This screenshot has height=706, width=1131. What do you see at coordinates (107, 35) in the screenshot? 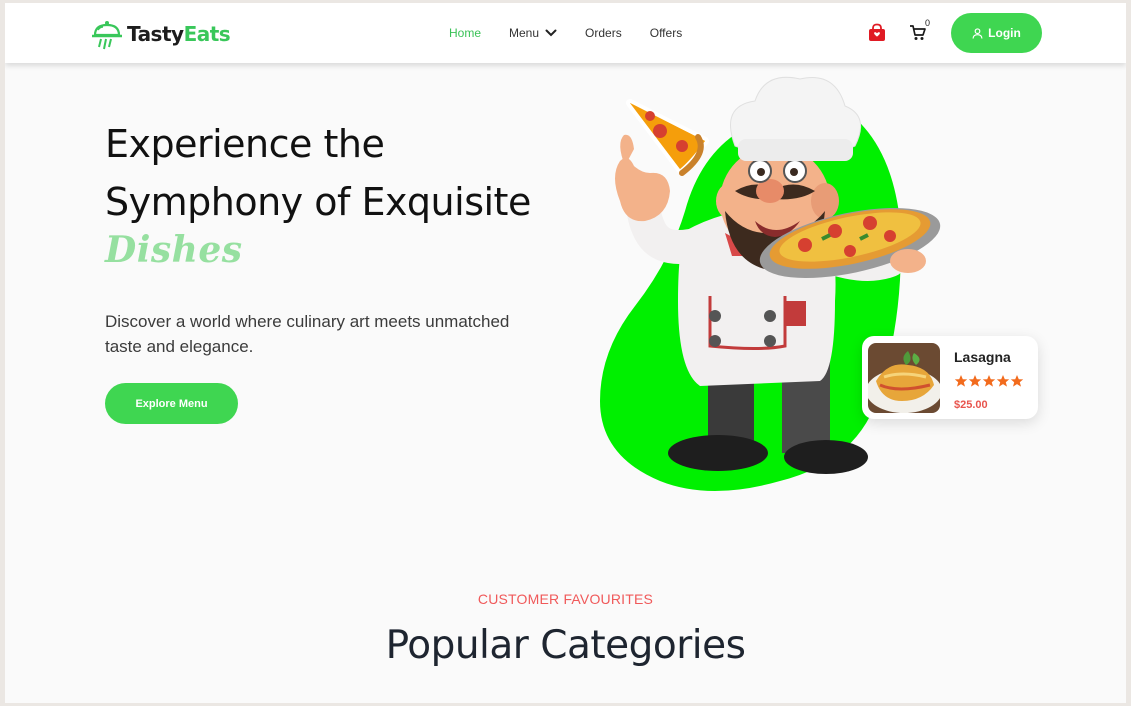
I see `cloche-logo-icon` at bounding box center [107, 35].